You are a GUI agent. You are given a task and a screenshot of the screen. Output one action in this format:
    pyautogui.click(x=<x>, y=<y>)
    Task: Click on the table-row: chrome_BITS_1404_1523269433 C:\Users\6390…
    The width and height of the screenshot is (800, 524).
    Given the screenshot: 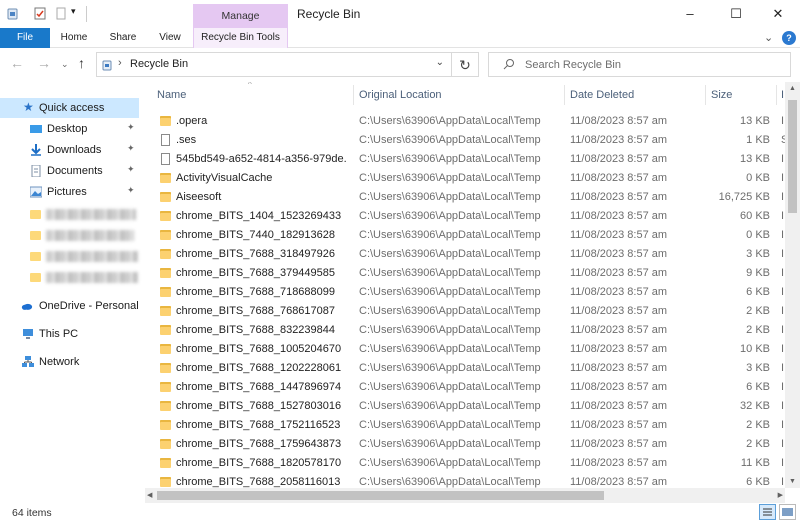 What is the action you would take?
    pyautogui.click(x=465, y=216)
    